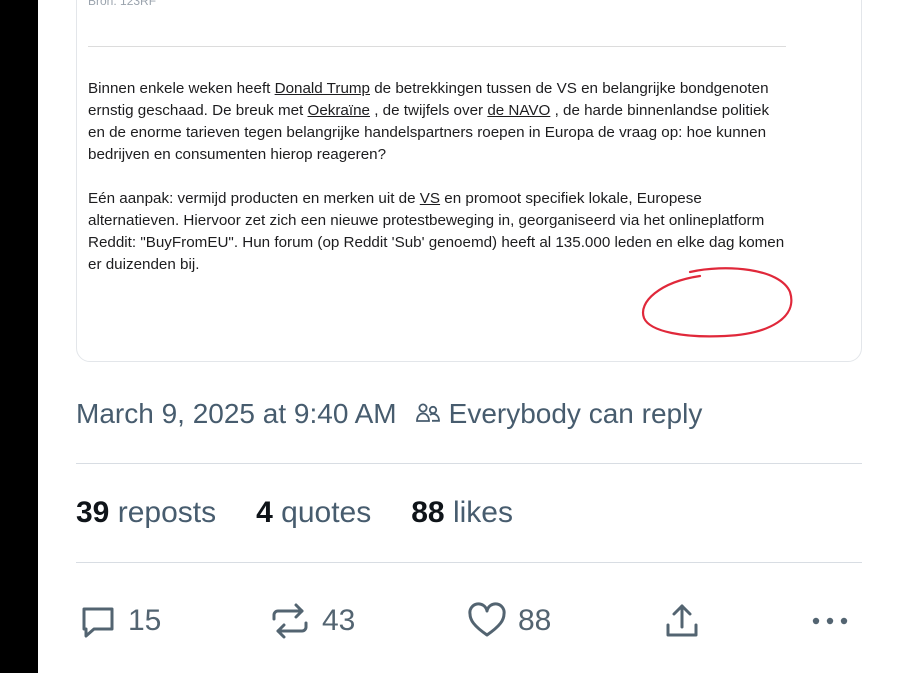 The image size is (898, 673). Describe the element at coordinates (428, 110) in the screenshot. I see `paragraph-text: , de twijfels over` at that location.